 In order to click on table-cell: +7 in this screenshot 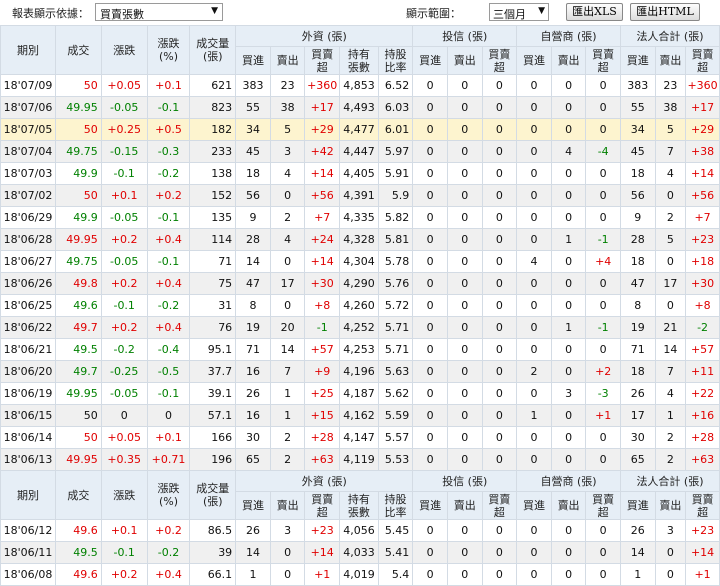, I will do `click(702, 217)`.